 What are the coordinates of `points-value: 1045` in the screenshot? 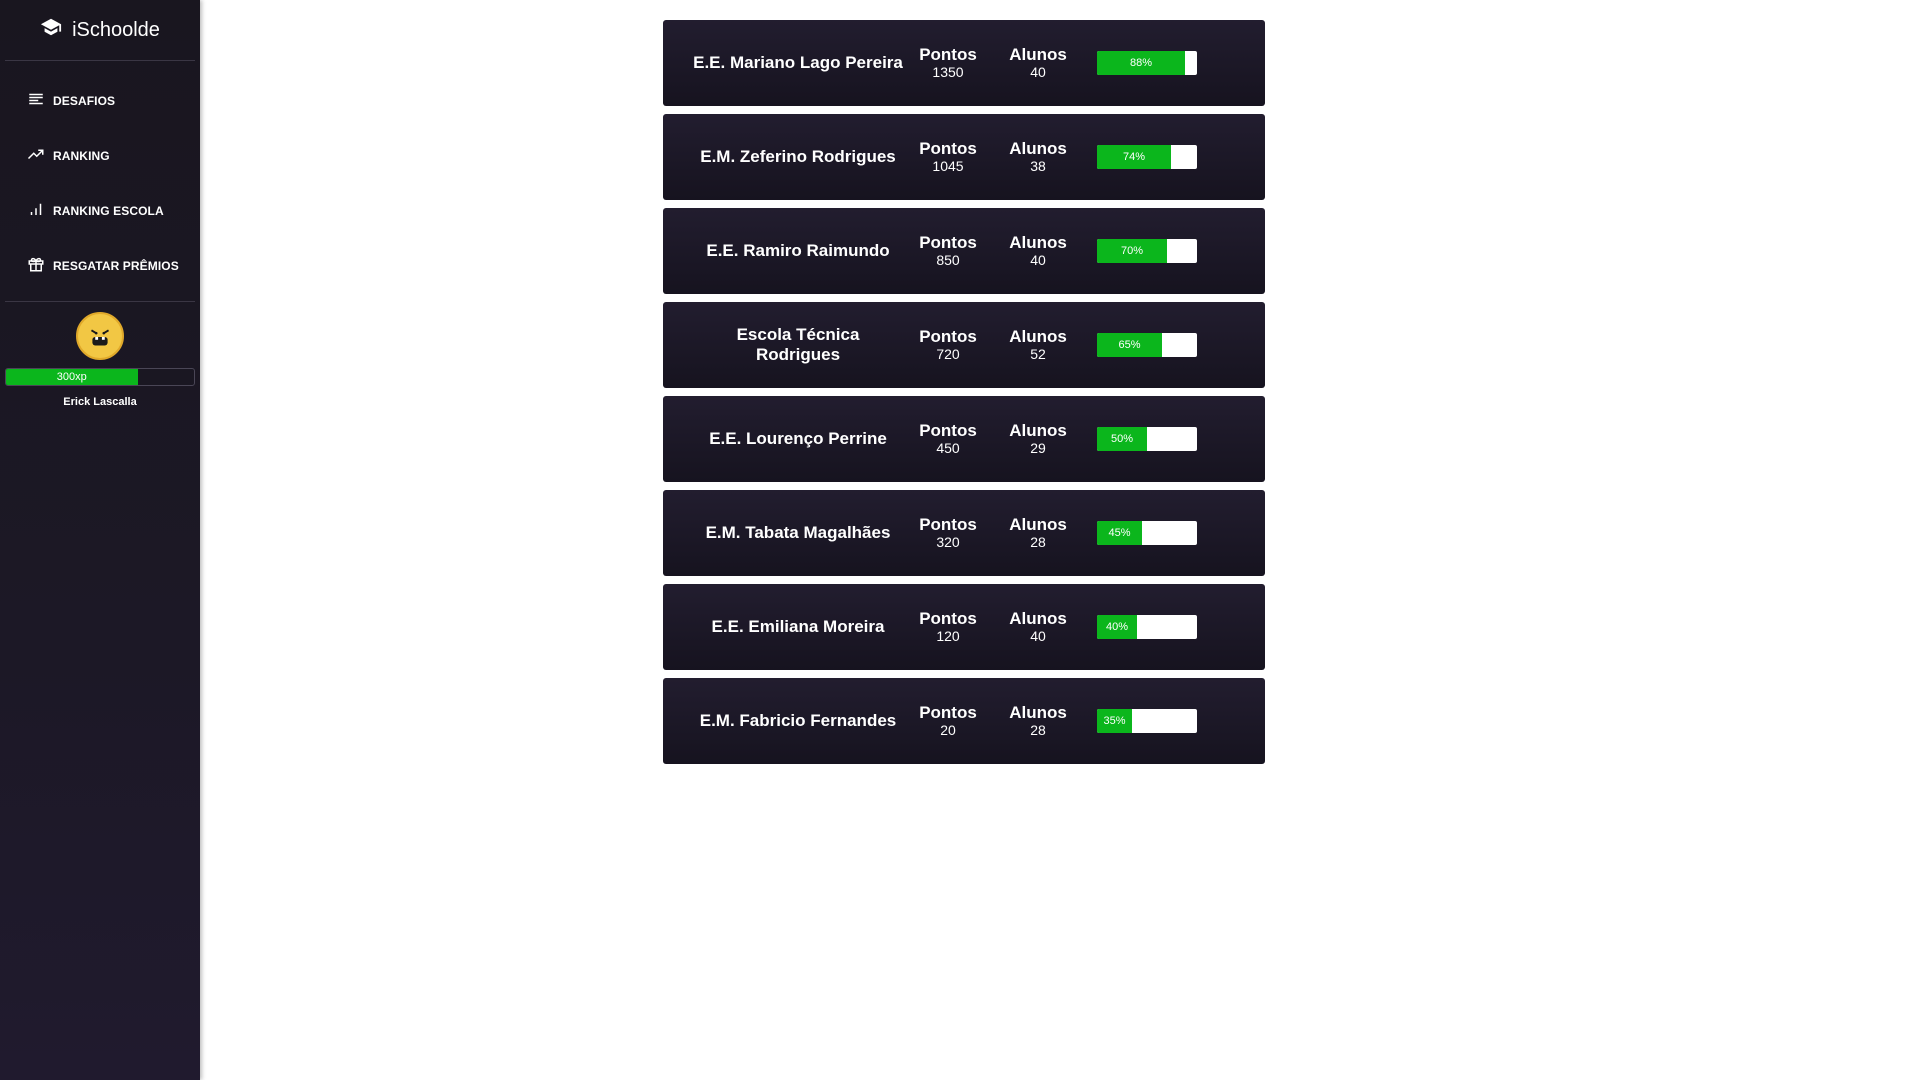 It's located at (948, 166).